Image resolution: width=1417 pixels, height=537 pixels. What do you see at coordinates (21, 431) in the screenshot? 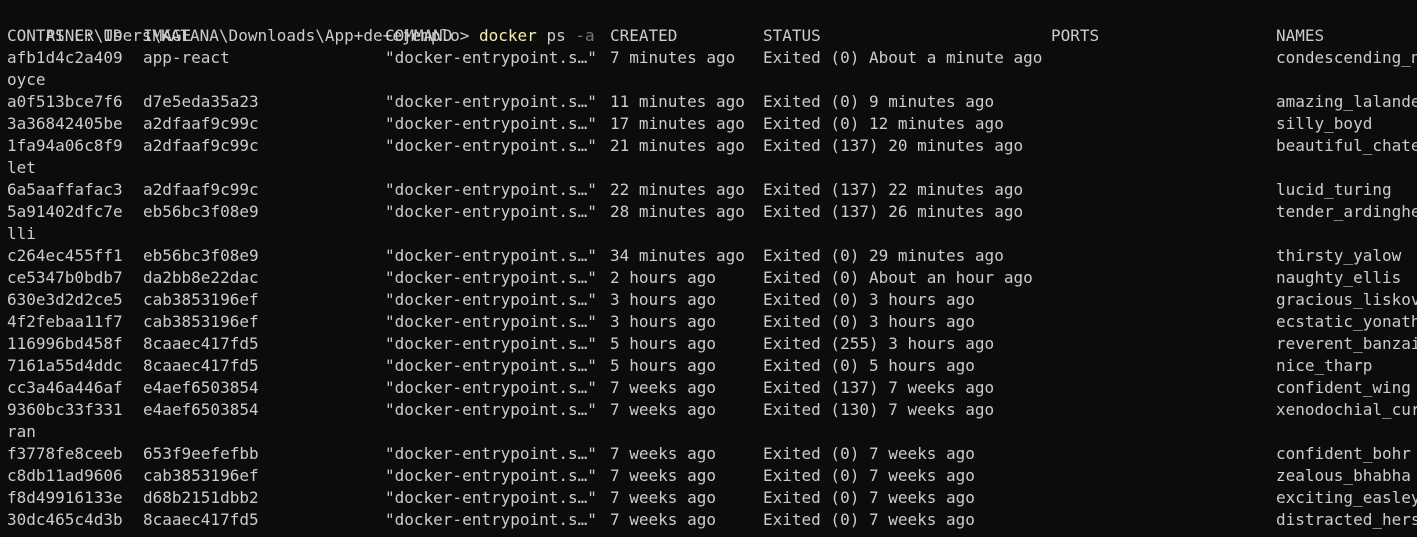
I see `name-wrap-continuation: ran` at bounding box center [21, 431].